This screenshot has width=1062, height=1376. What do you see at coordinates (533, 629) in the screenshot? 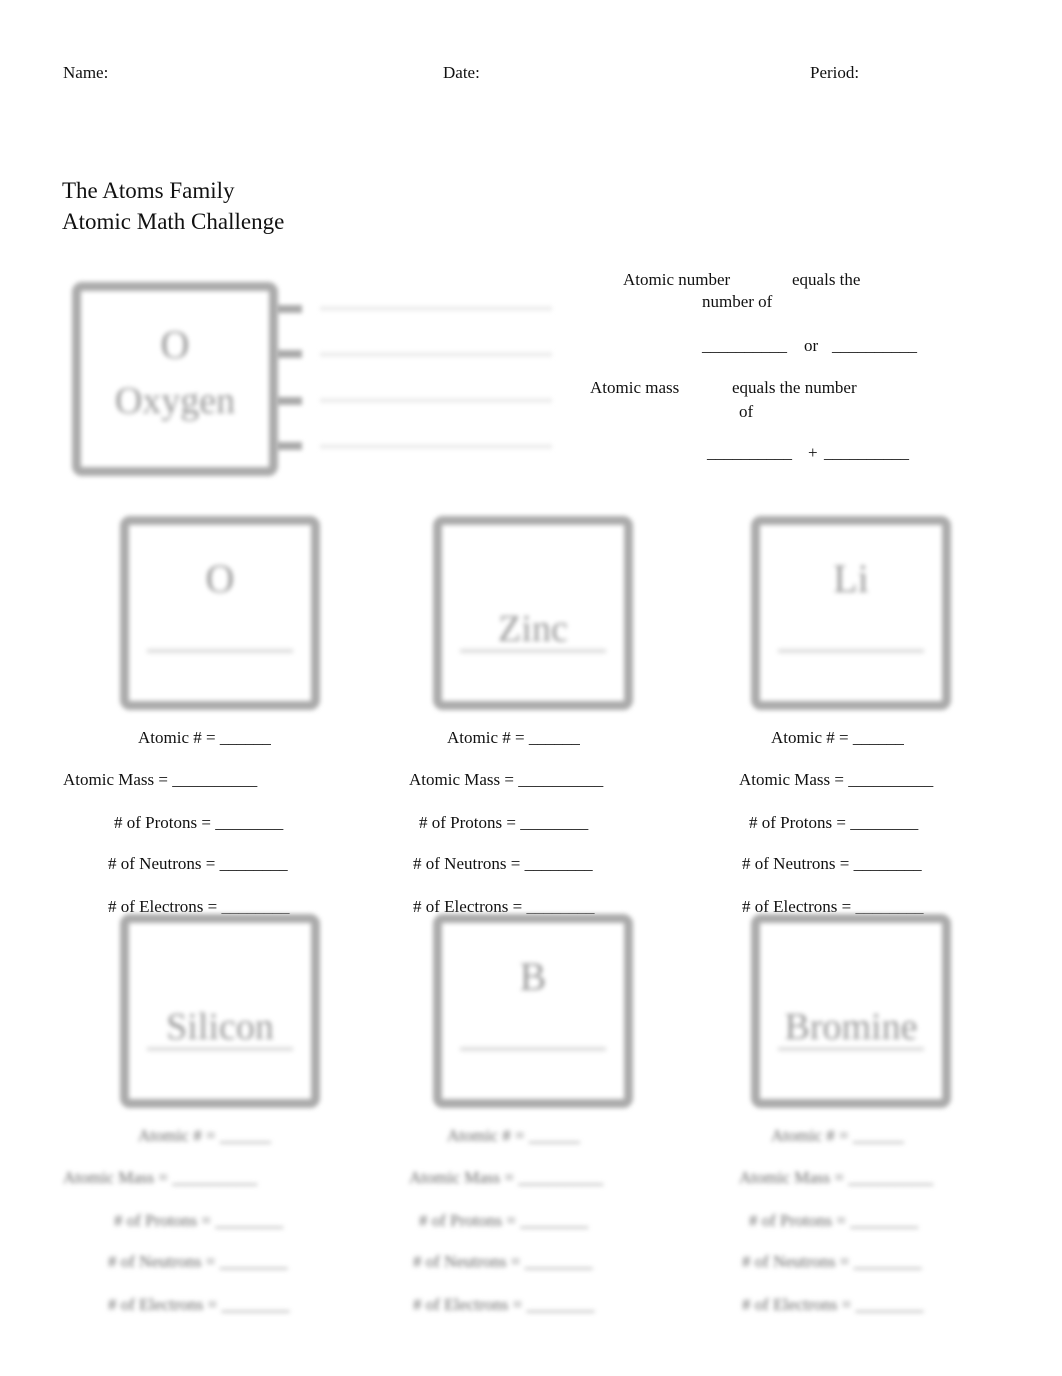
I see `element-name: Zinc` at bounding box center [533, 629].